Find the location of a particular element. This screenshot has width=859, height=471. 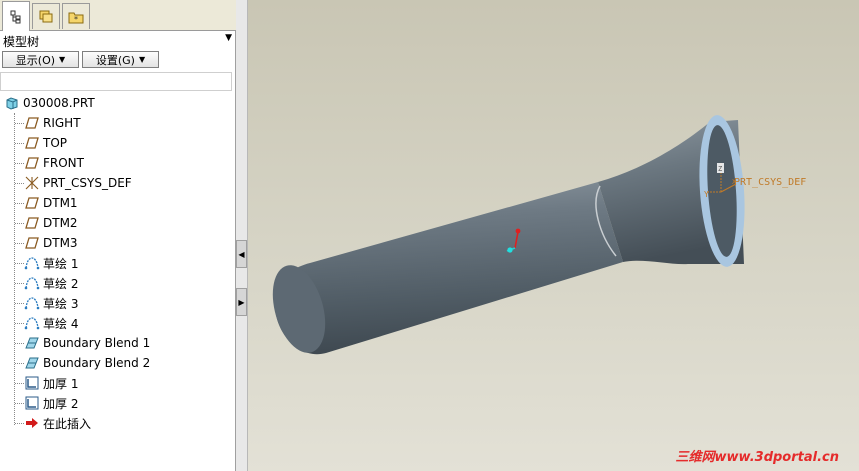

tree-item-thicken-1: 加厚 1 is located at coordinates (51, 383).